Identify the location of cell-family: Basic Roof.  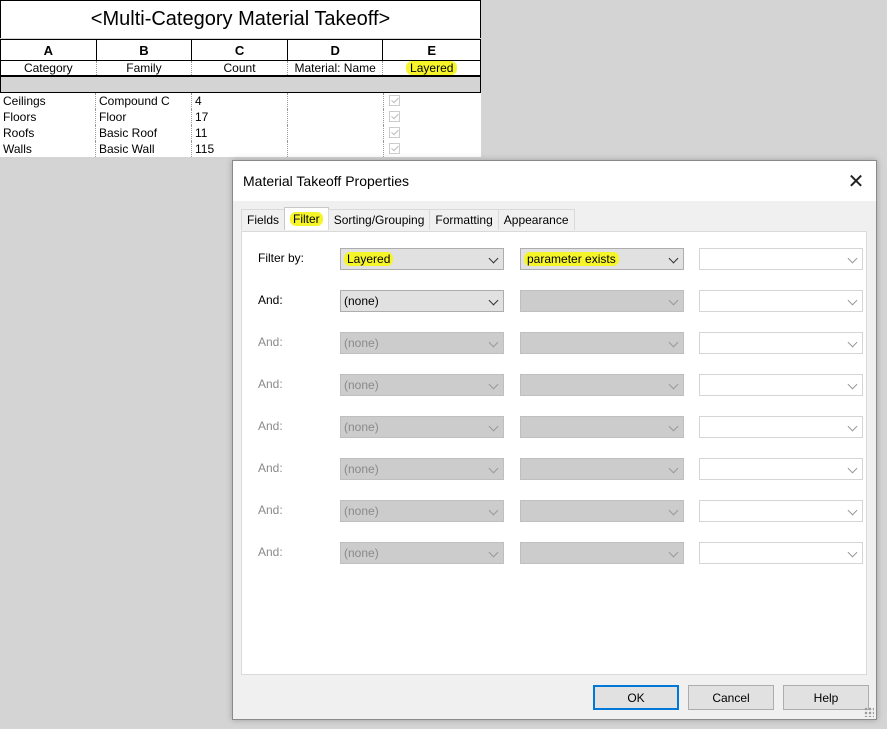
(144, 133).